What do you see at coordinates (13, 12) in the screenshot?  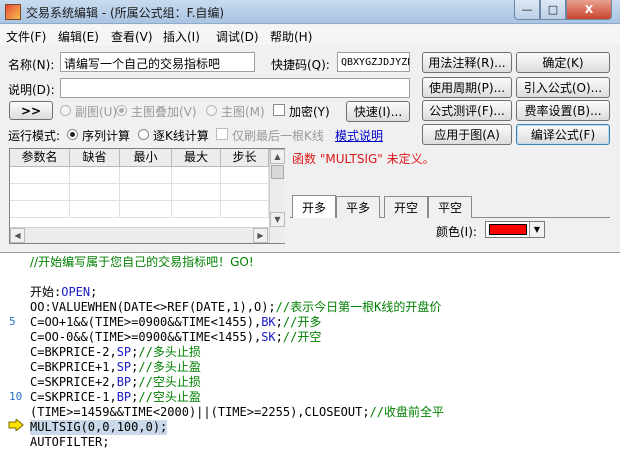 I see `app-icon` at bounding box center [13, 12].